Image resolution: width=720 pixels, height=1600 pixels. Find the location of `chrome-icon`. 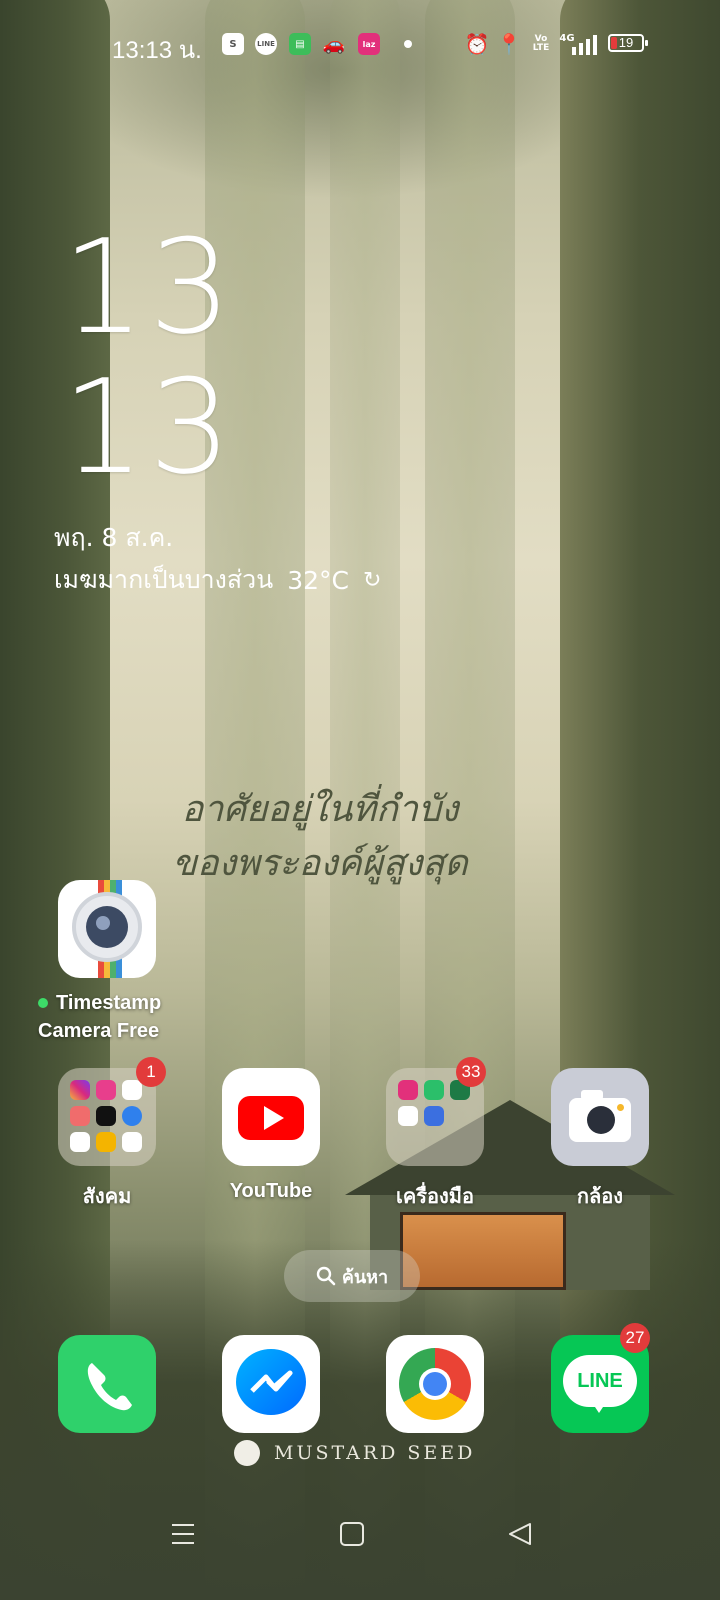

chrome-icon is located at coordinates (435, 1384).